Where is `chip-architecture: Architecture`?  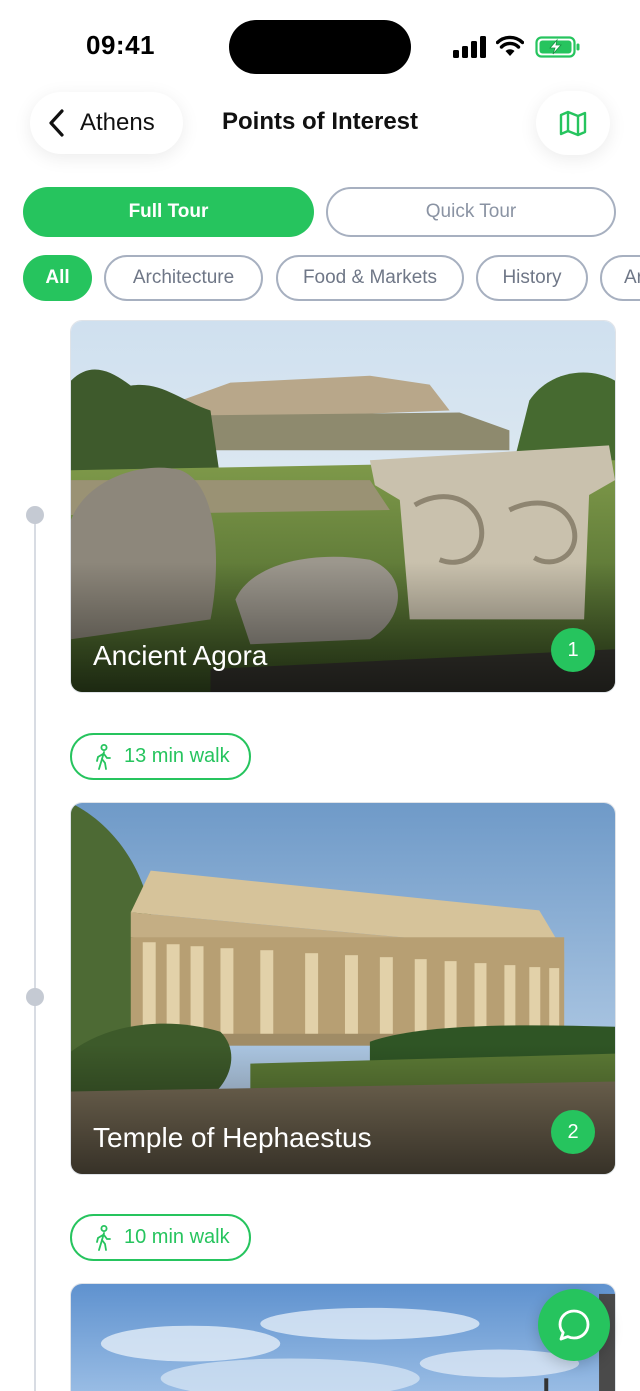 chip-architecture: Architecture is located at coordinates (183, 278).